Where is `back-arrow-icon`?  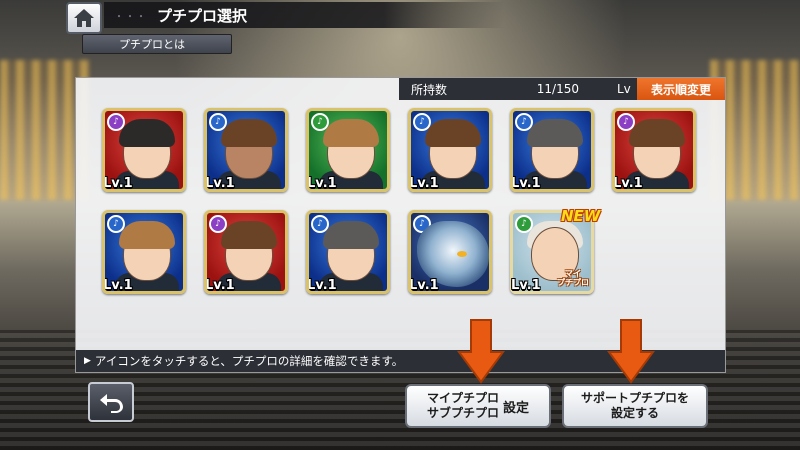
back-arrow-icon is located at coordinates (111, 403).